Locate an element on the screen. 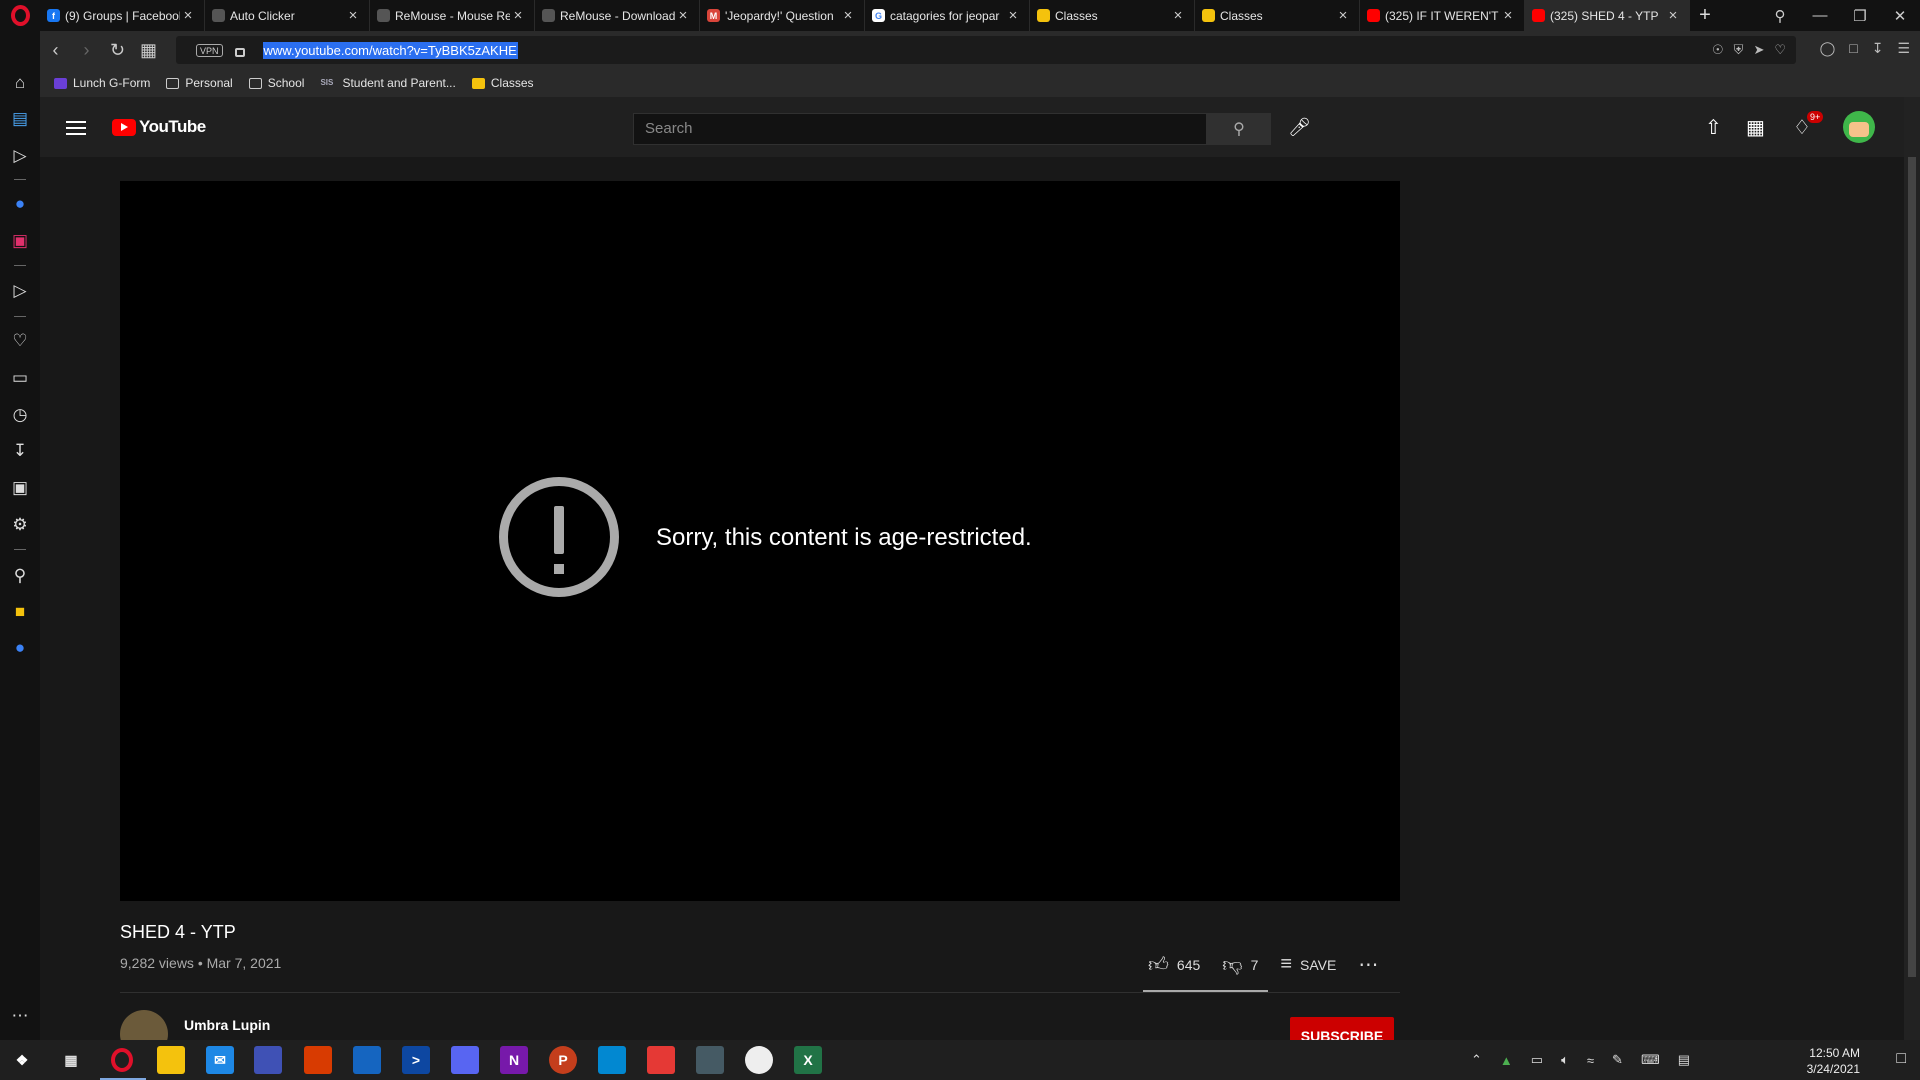 This screenshot has height=1080, width=1920. download-icon: ↧ is located at coordinates (1878, 48).